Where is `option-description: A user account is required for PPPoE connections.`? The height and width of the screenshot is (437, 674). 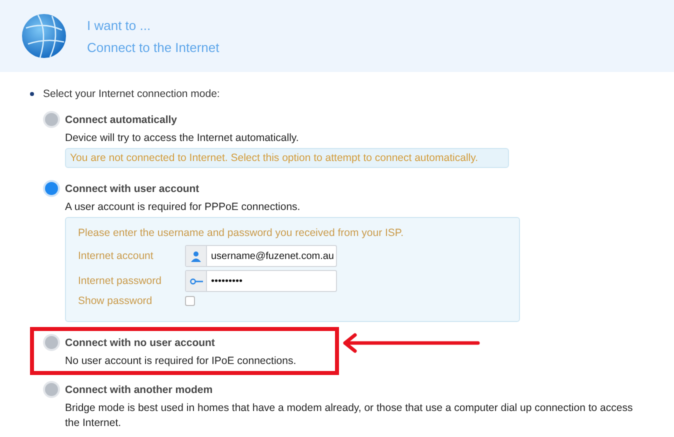 option-description: A user account is required for PPPoE connections. is located at coordinates (183, 207).